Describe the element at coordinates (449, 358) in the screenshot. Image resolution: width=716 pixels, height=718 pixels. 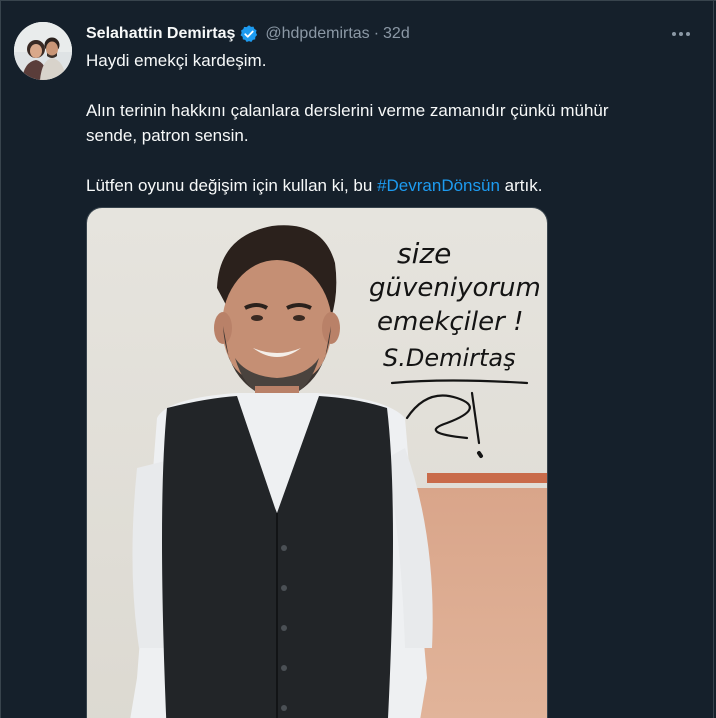
I see `handwritten-note: S.Demirtaş` at that location.